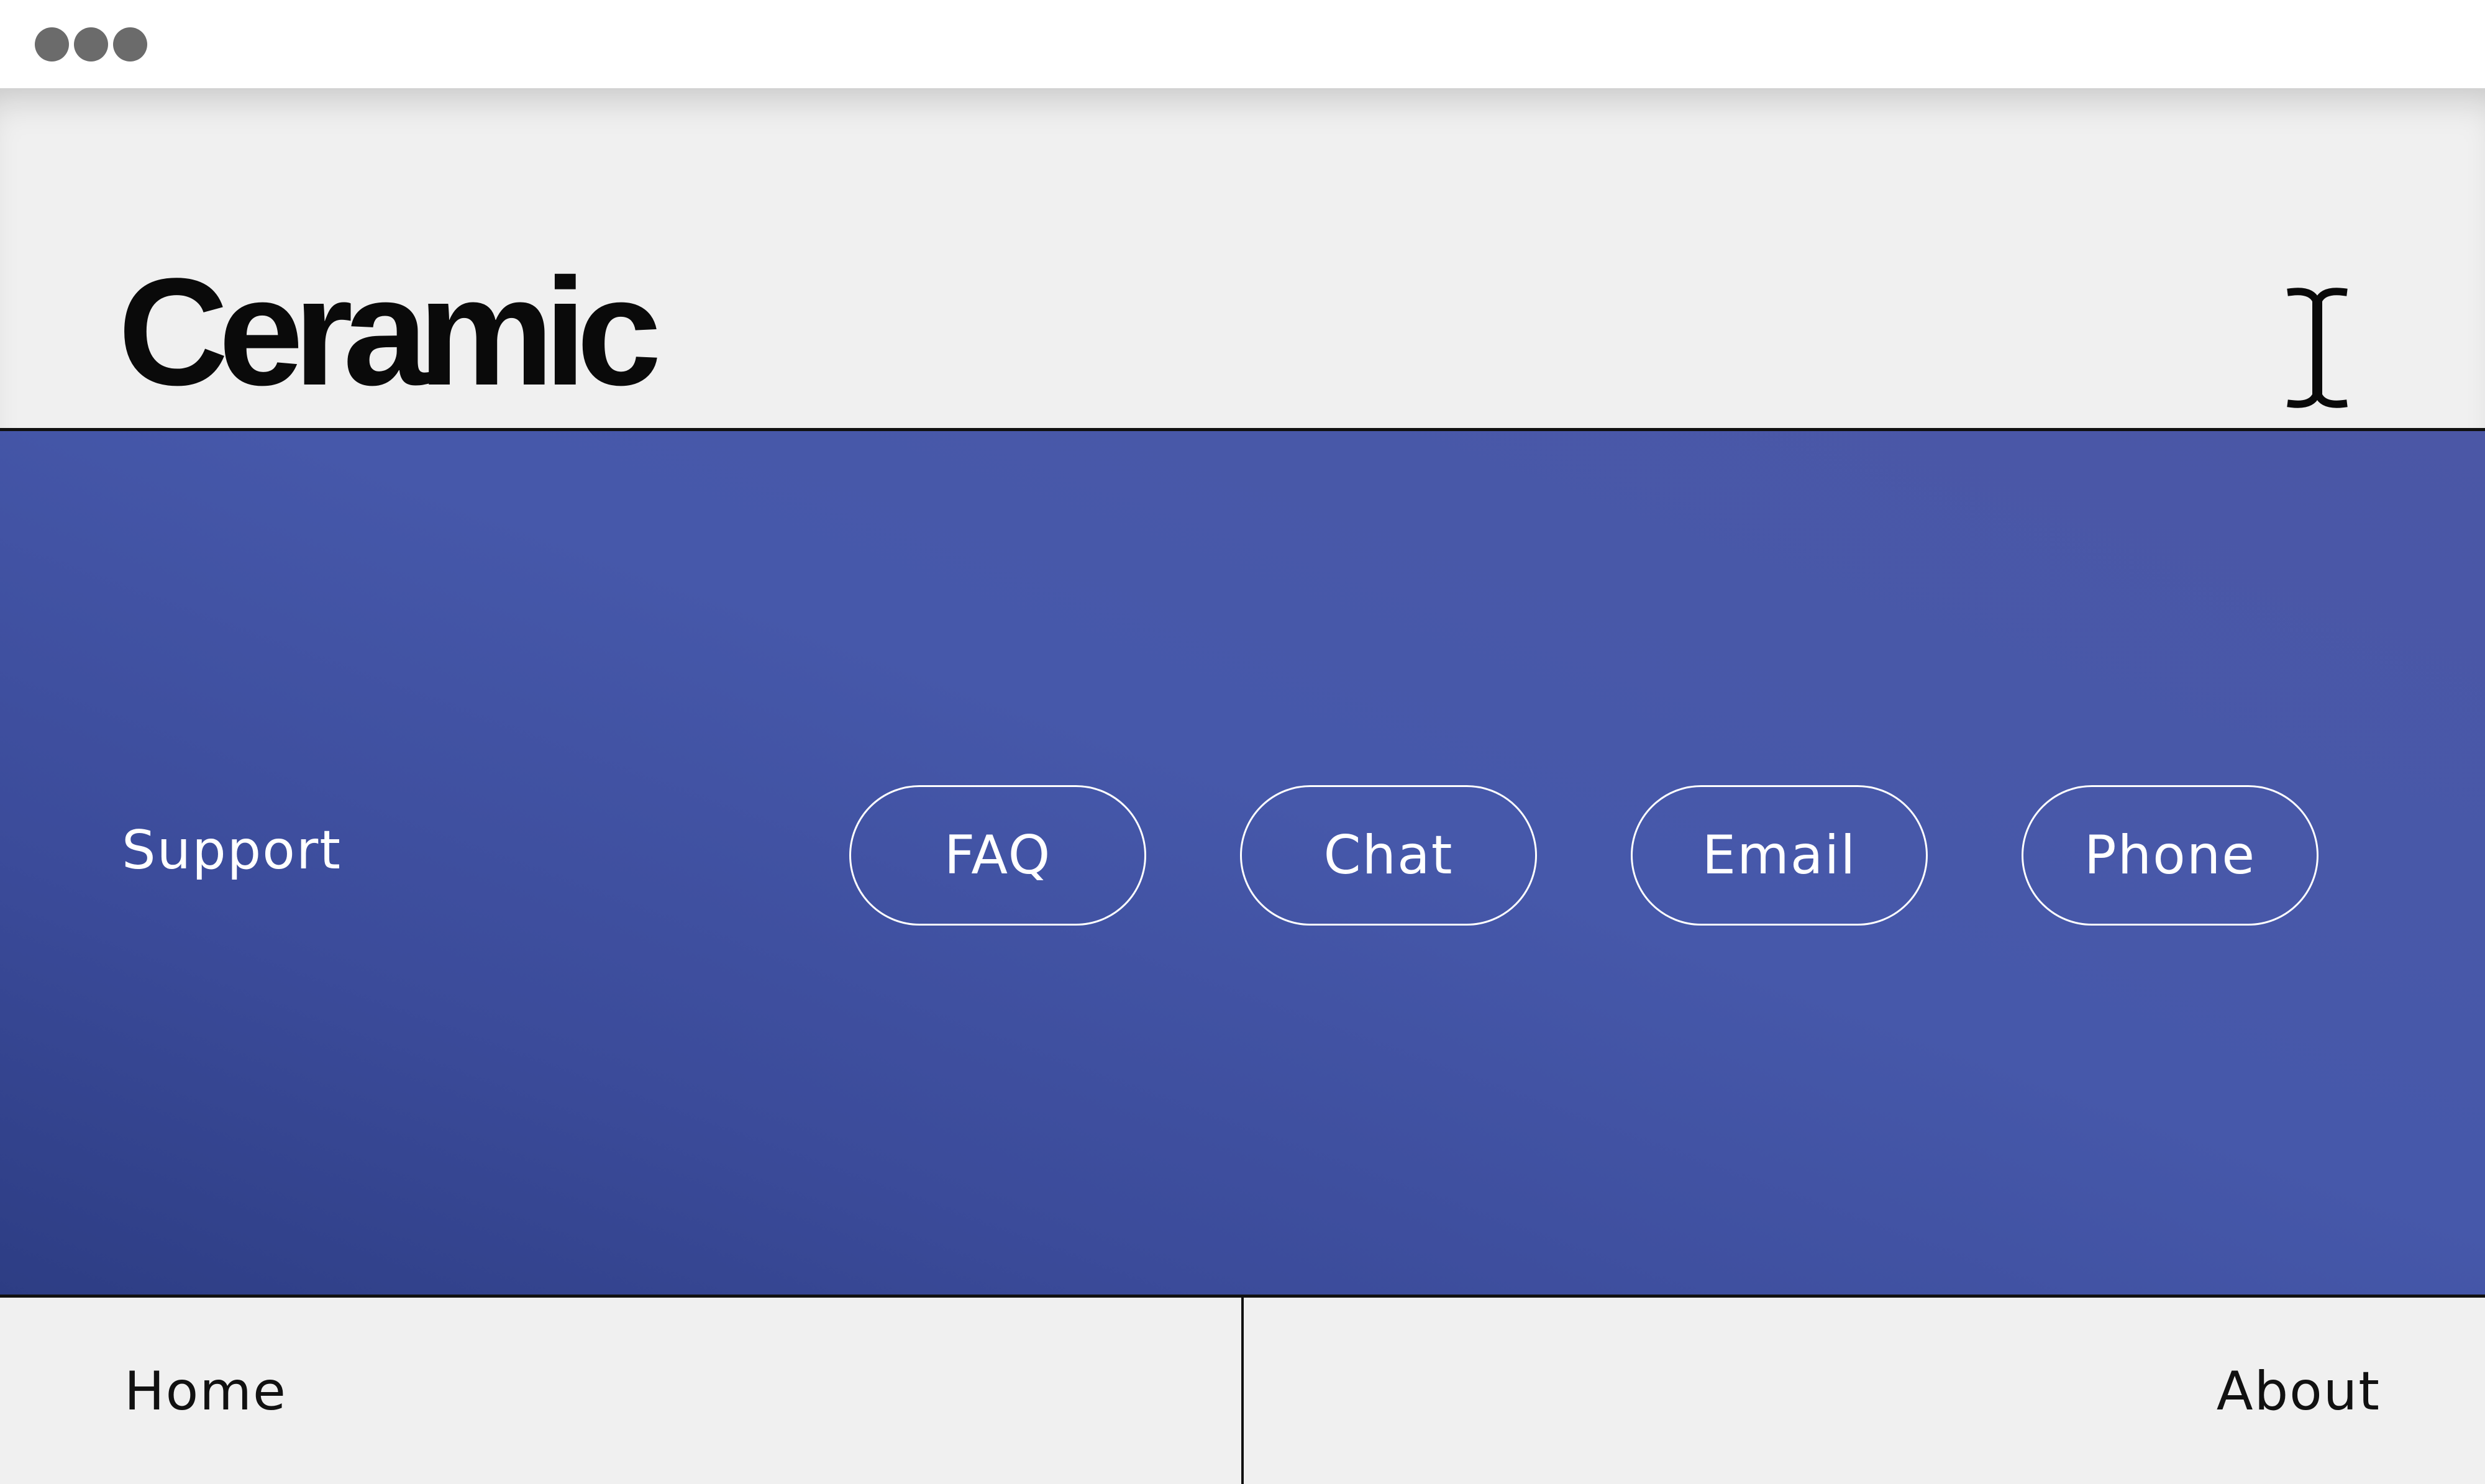  What do you see at coordinates (1242, 44) in the screenshot?
I see `browser-chrome` at bounding box center [1242, 44].